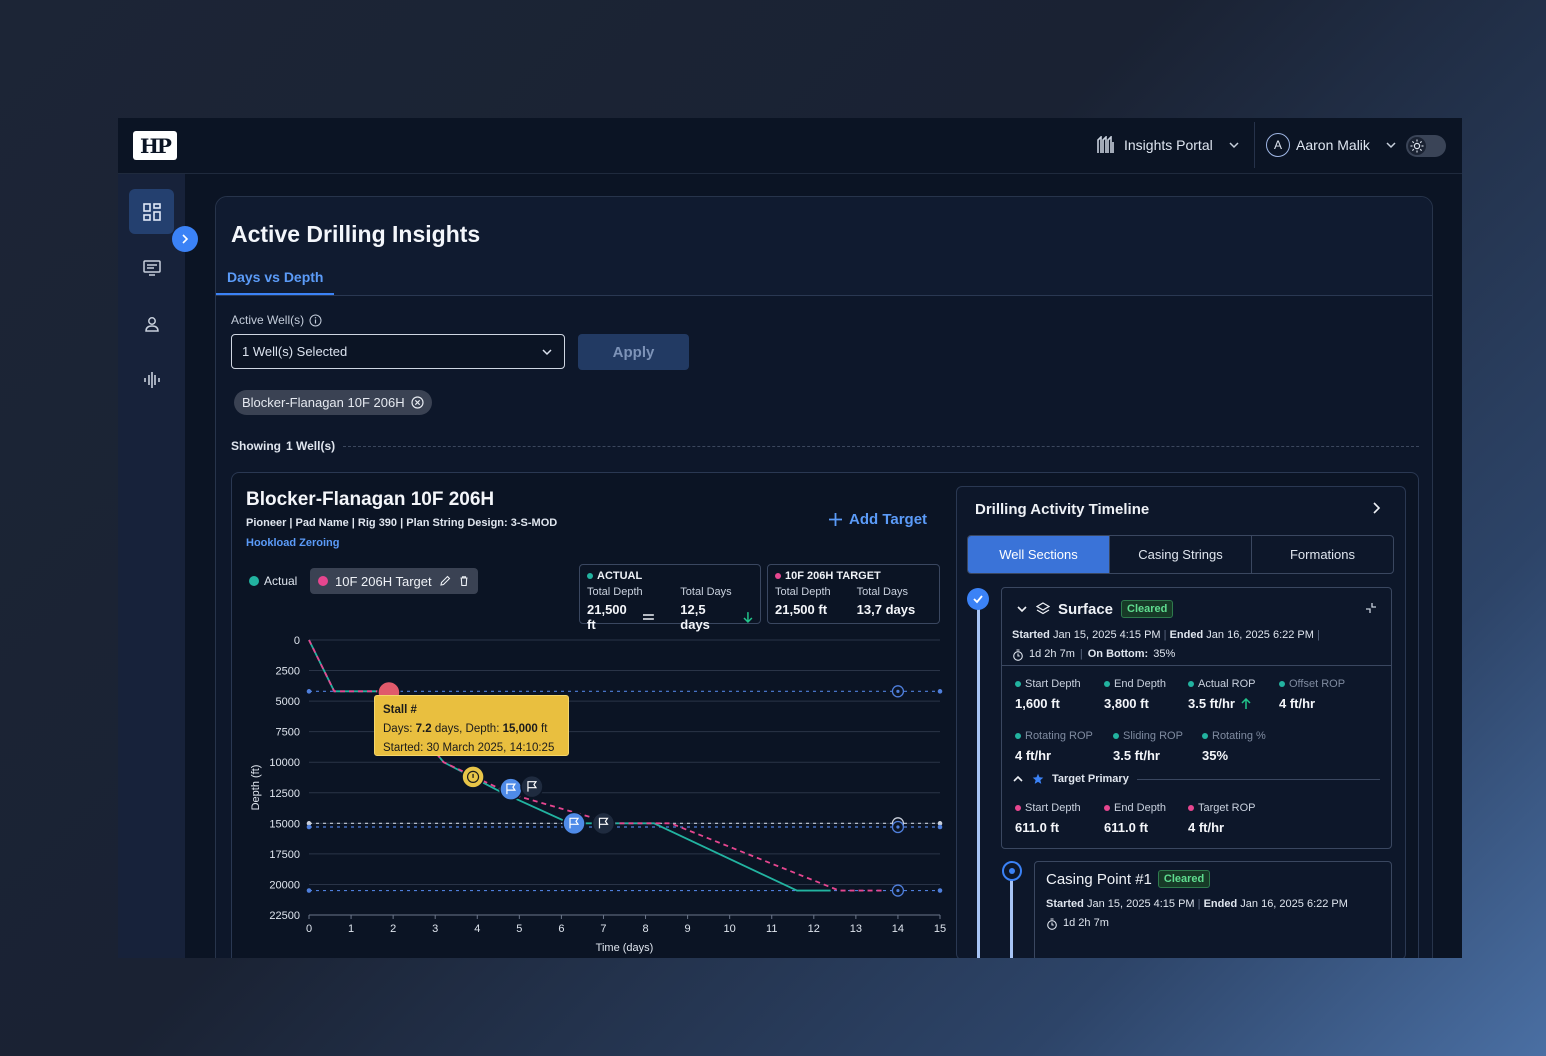 This screenshot has height=1056, width=1546. What do you see at coordinates (833, 576) in the screenshot?
I see `target-box-title: 10F 206H TARGET` at bounding box center [833, 576].